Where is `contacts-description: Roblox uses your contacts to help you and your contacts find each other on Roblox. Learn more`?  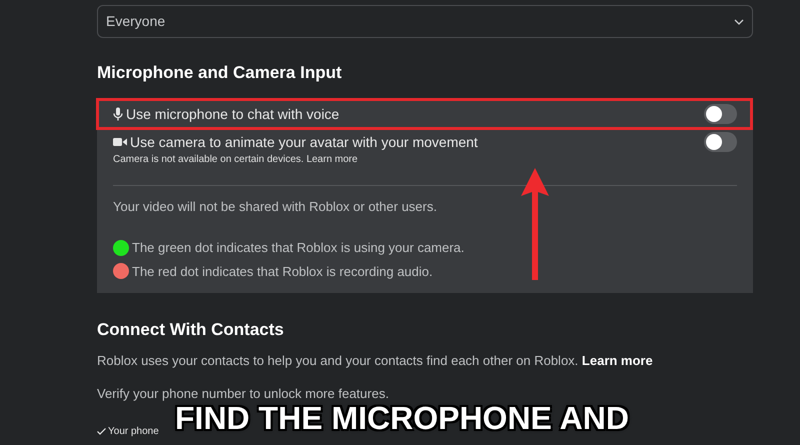 contacts-description: Roblox uses your contacts to help you and your contacts find each other on Roblox. Learn more is located at coordinates (375, 361).